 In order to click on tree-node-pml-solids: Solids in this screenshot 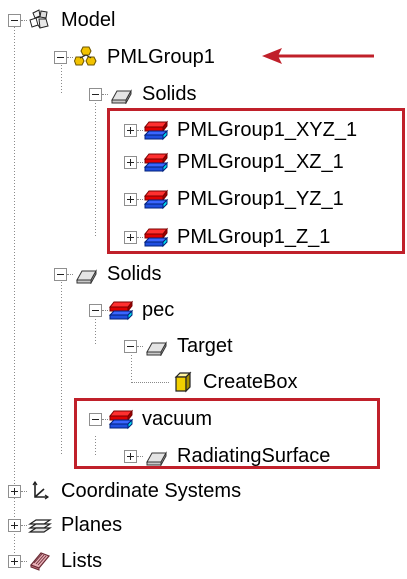, I will do `click(143, 94)`.